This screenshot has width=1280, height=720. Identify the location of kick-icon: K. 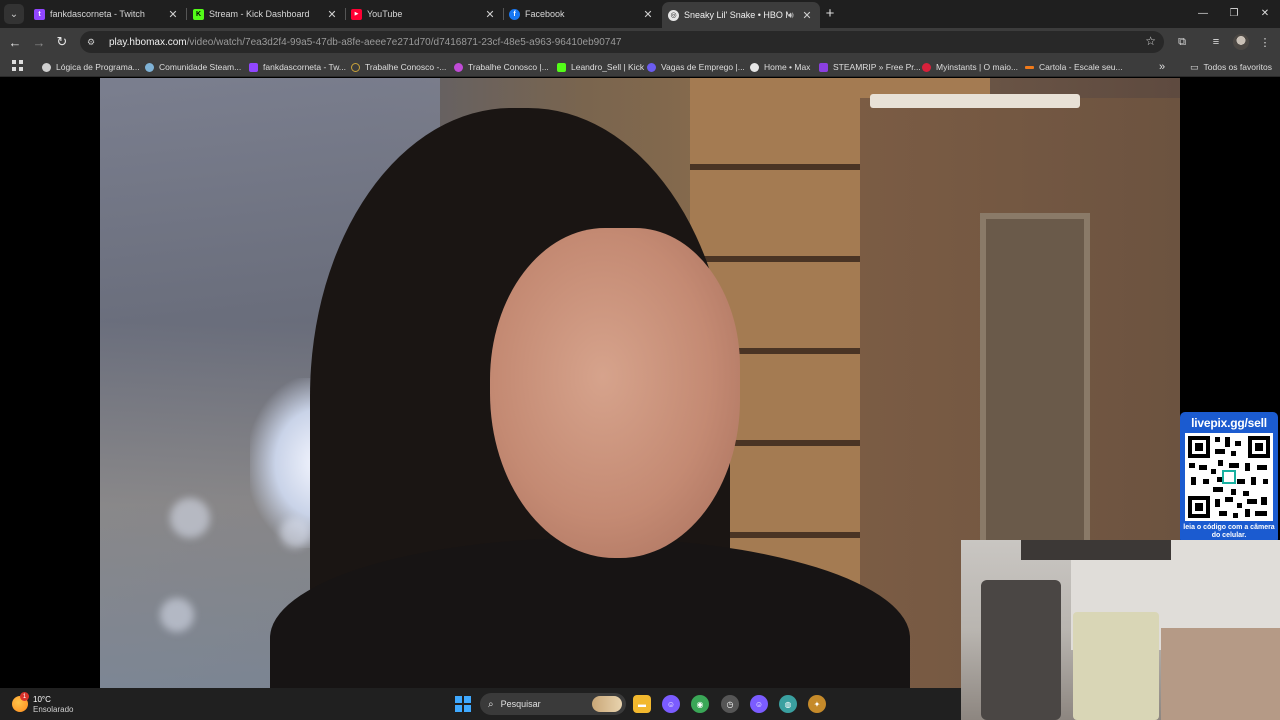
(198, 14).